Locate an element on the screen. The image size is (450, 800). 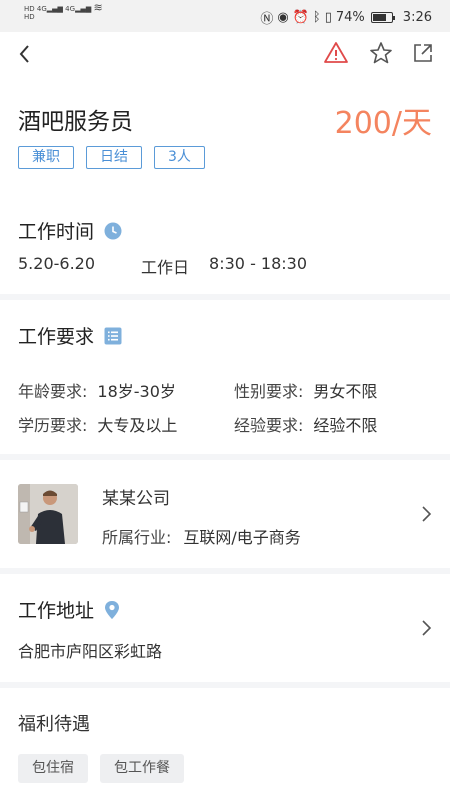
battery-percent: 74% is located at coordinates (350, 17).